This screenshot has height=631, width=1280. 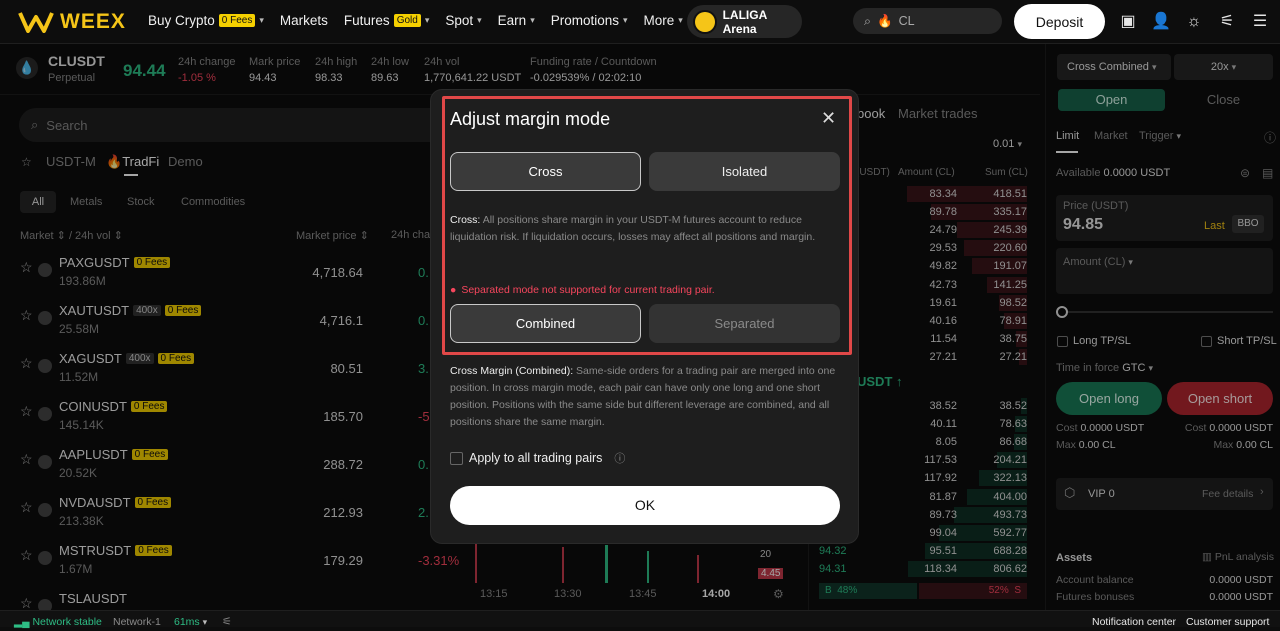 I want to click on network-status: ▂▄ Network stable, so click(x=58, y=622).